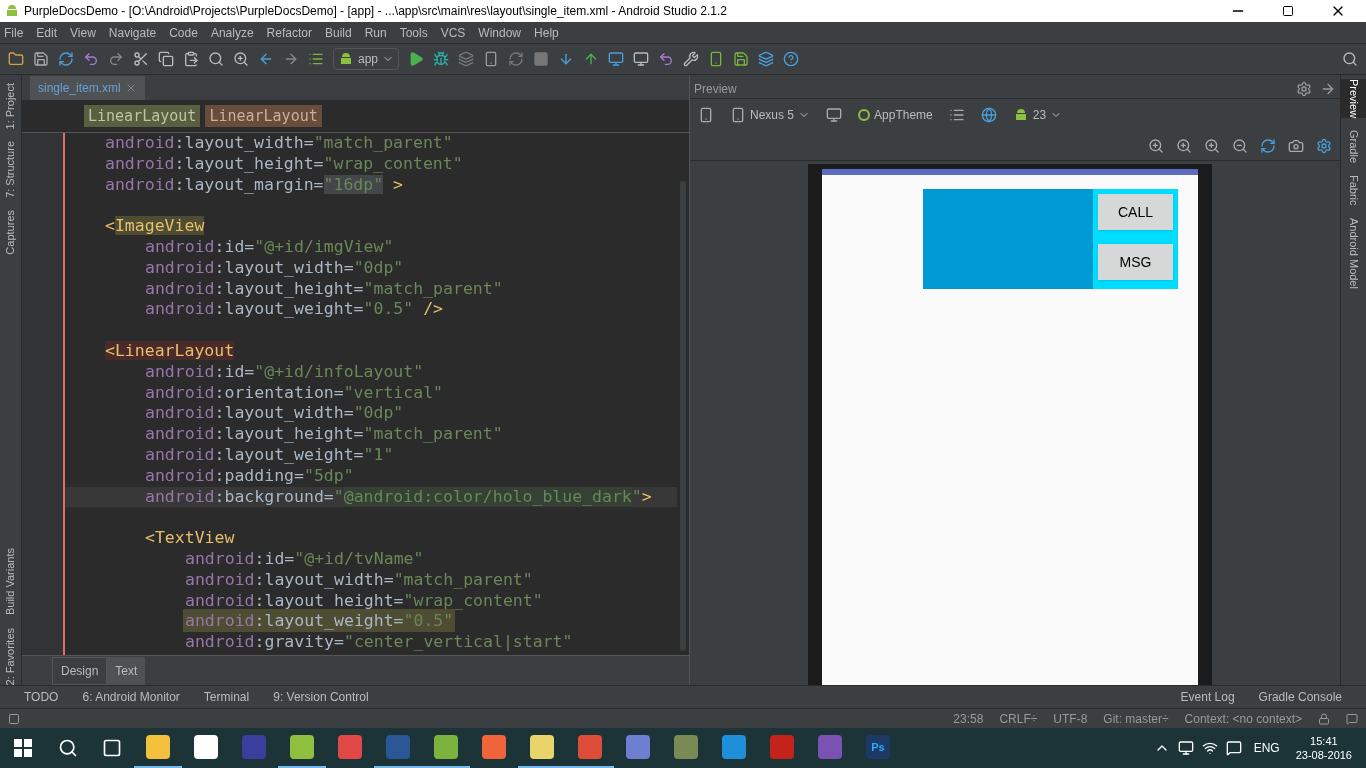 Image resolution: width=1366 pixels, height=768 pixels. What do you see at coordinates (47, 32) in the screenshot?
I see `menu-item: Edit` at bounding box center [47, 32].